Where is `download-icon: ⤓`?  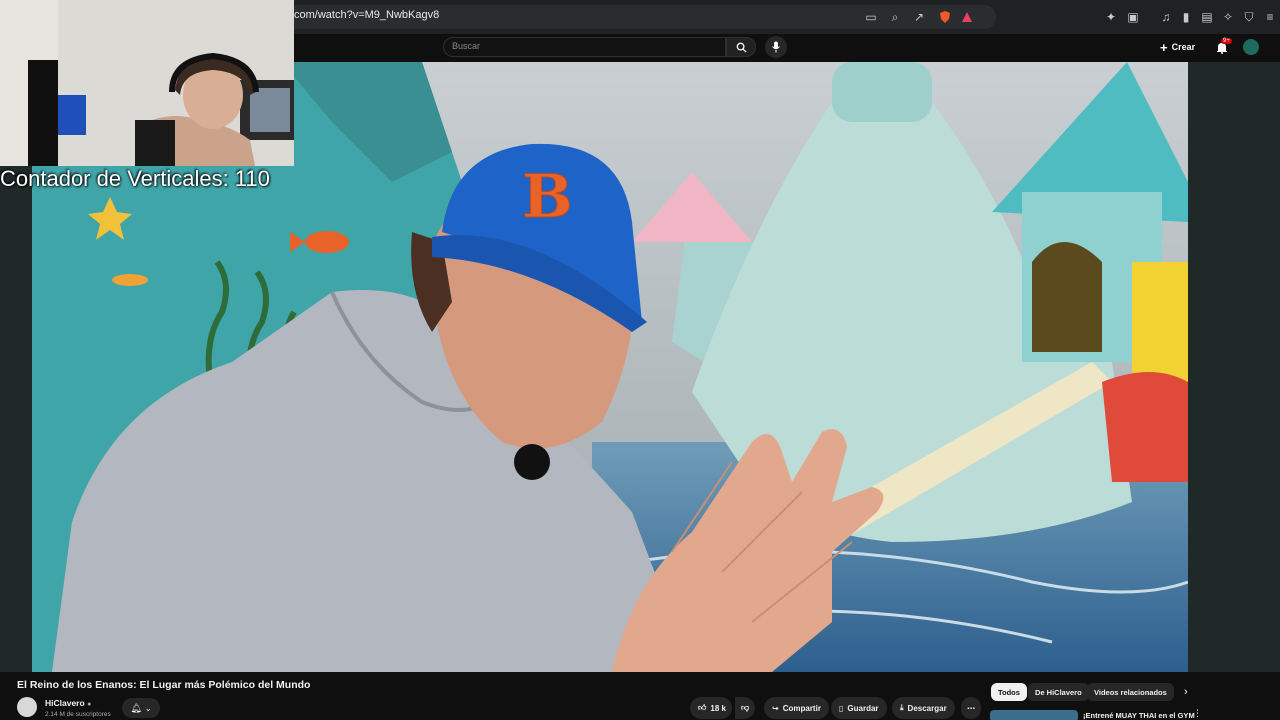
download-icon: ⤓ is located at coordinates (902, 707).